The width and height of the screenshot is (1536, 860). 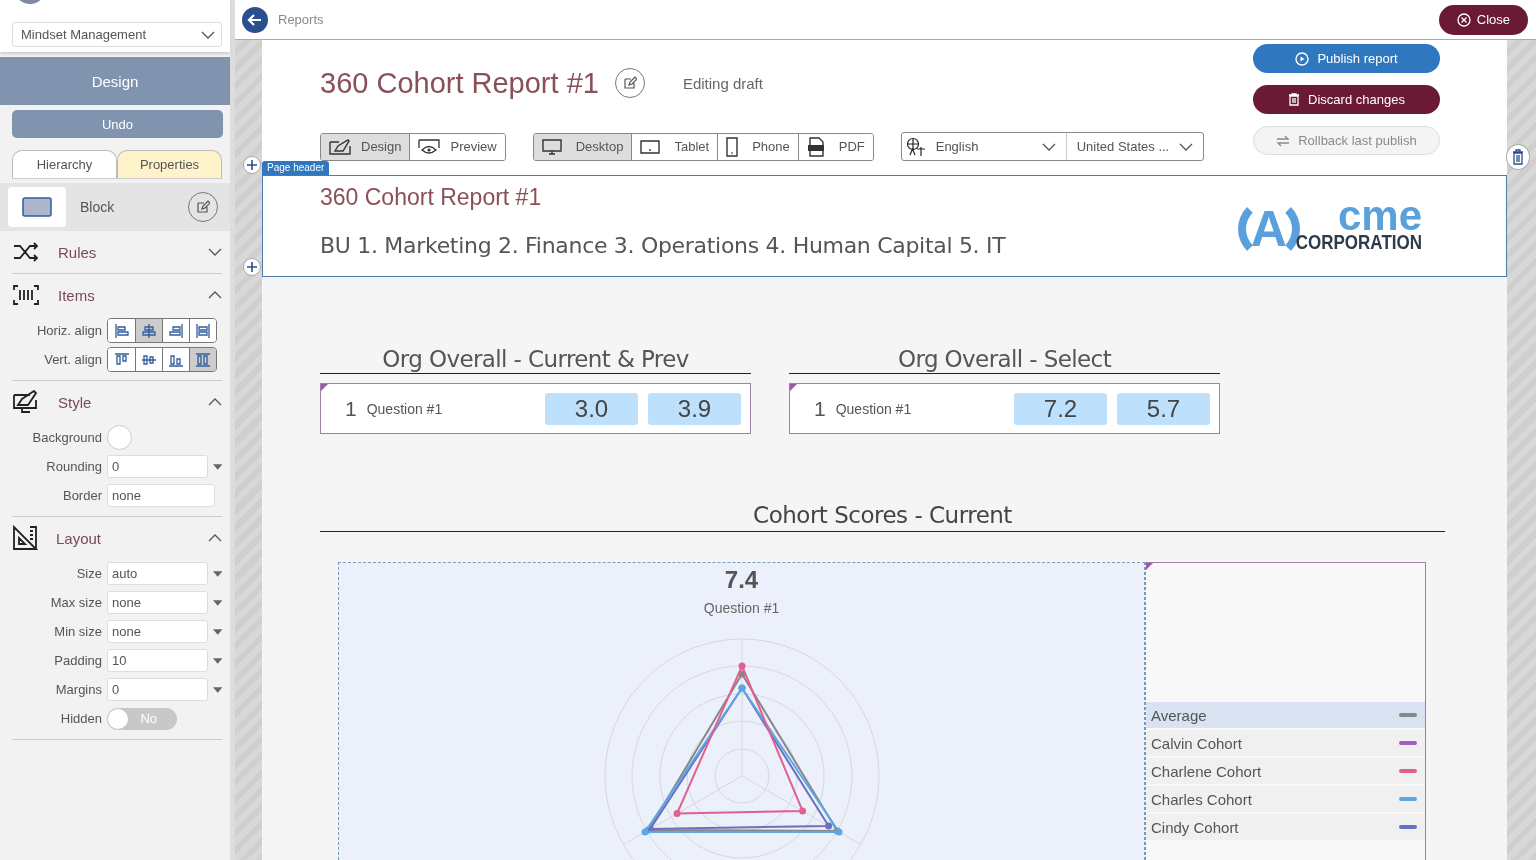 I want to click on chart-subtitle: Question #1, so click(x=741, y=608).